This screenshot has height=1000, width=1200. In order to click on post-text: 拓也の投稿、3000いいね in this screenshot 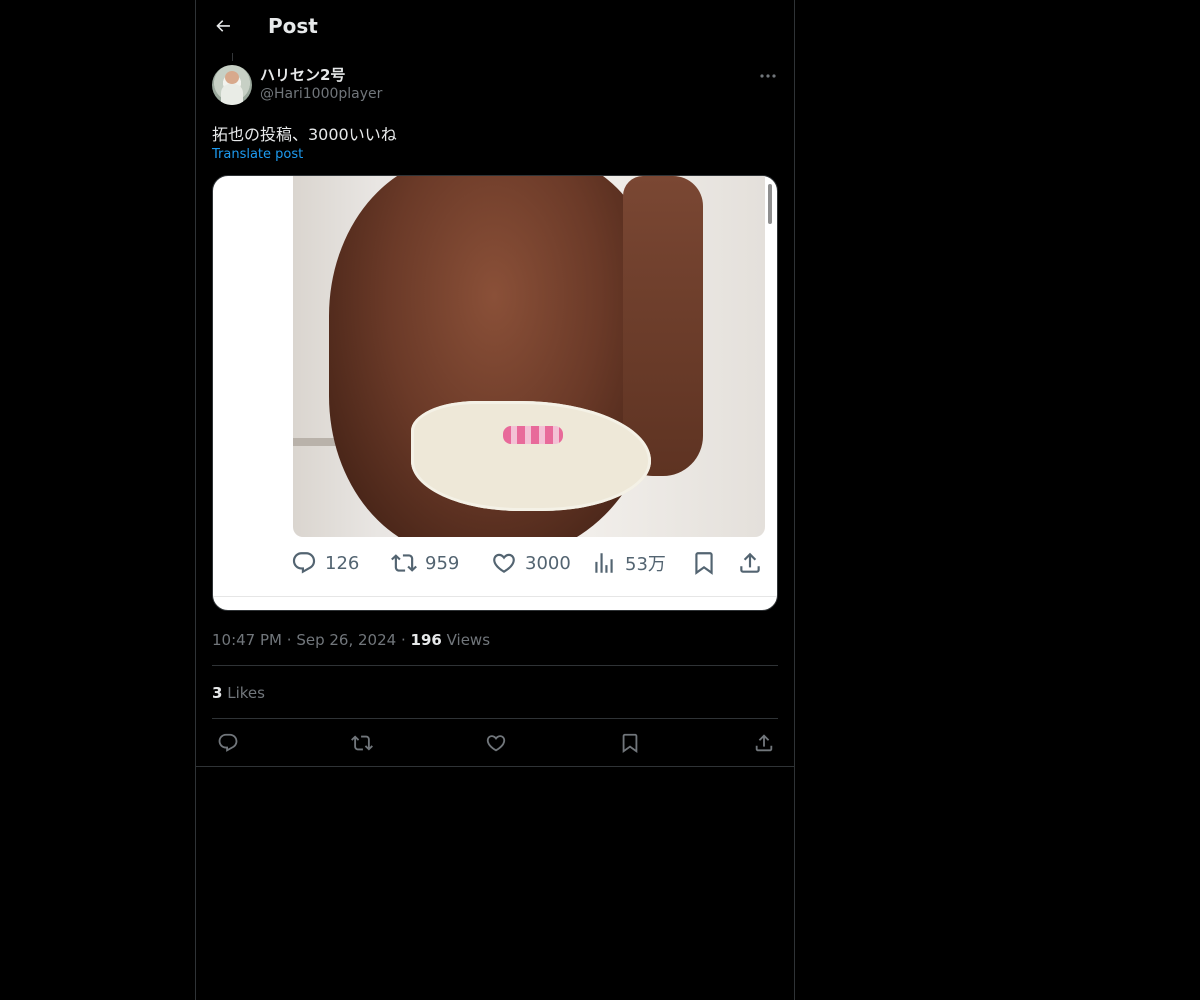, I will do `click(304, 134)`.